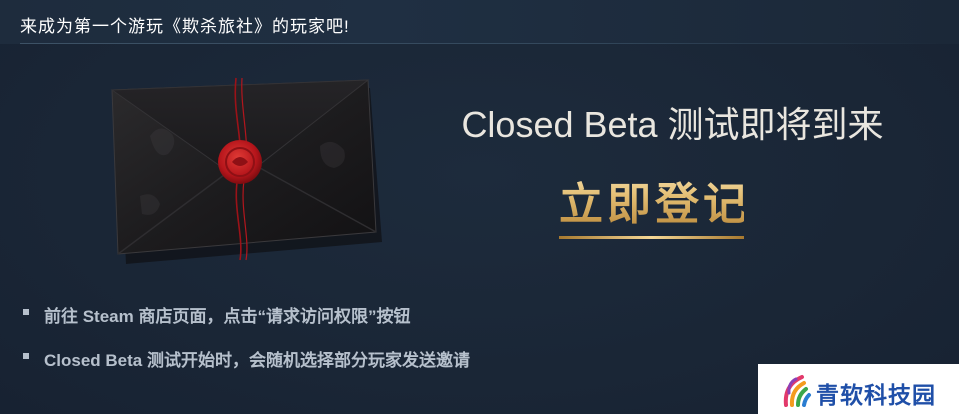 This screenshot has width=959, height=414. What do you see at coordinates (651, 237) in the screenshot?
I see `register-underline` at bounding box center [651, 237].